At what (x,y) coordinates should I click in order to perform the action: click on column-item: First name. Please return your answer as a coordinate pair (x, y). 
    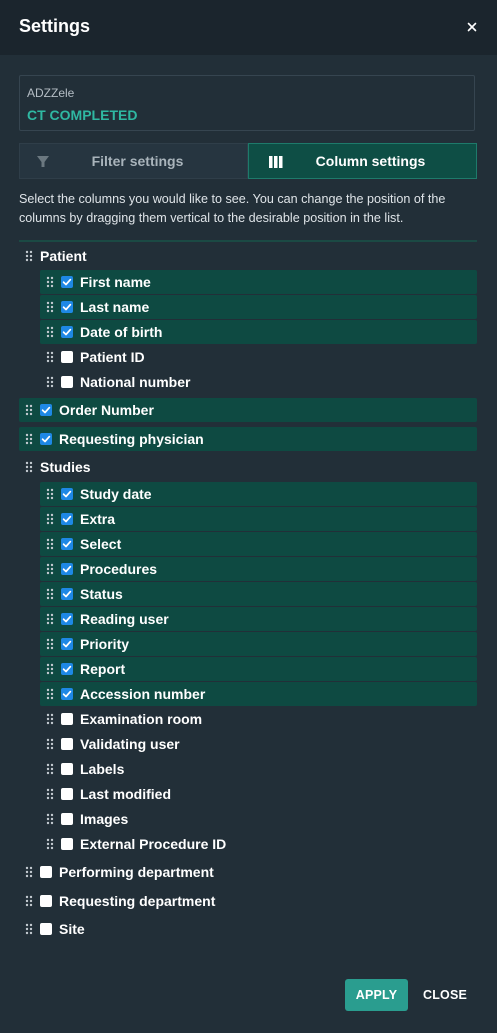
    Looking at the image, I should click on (258, 282).